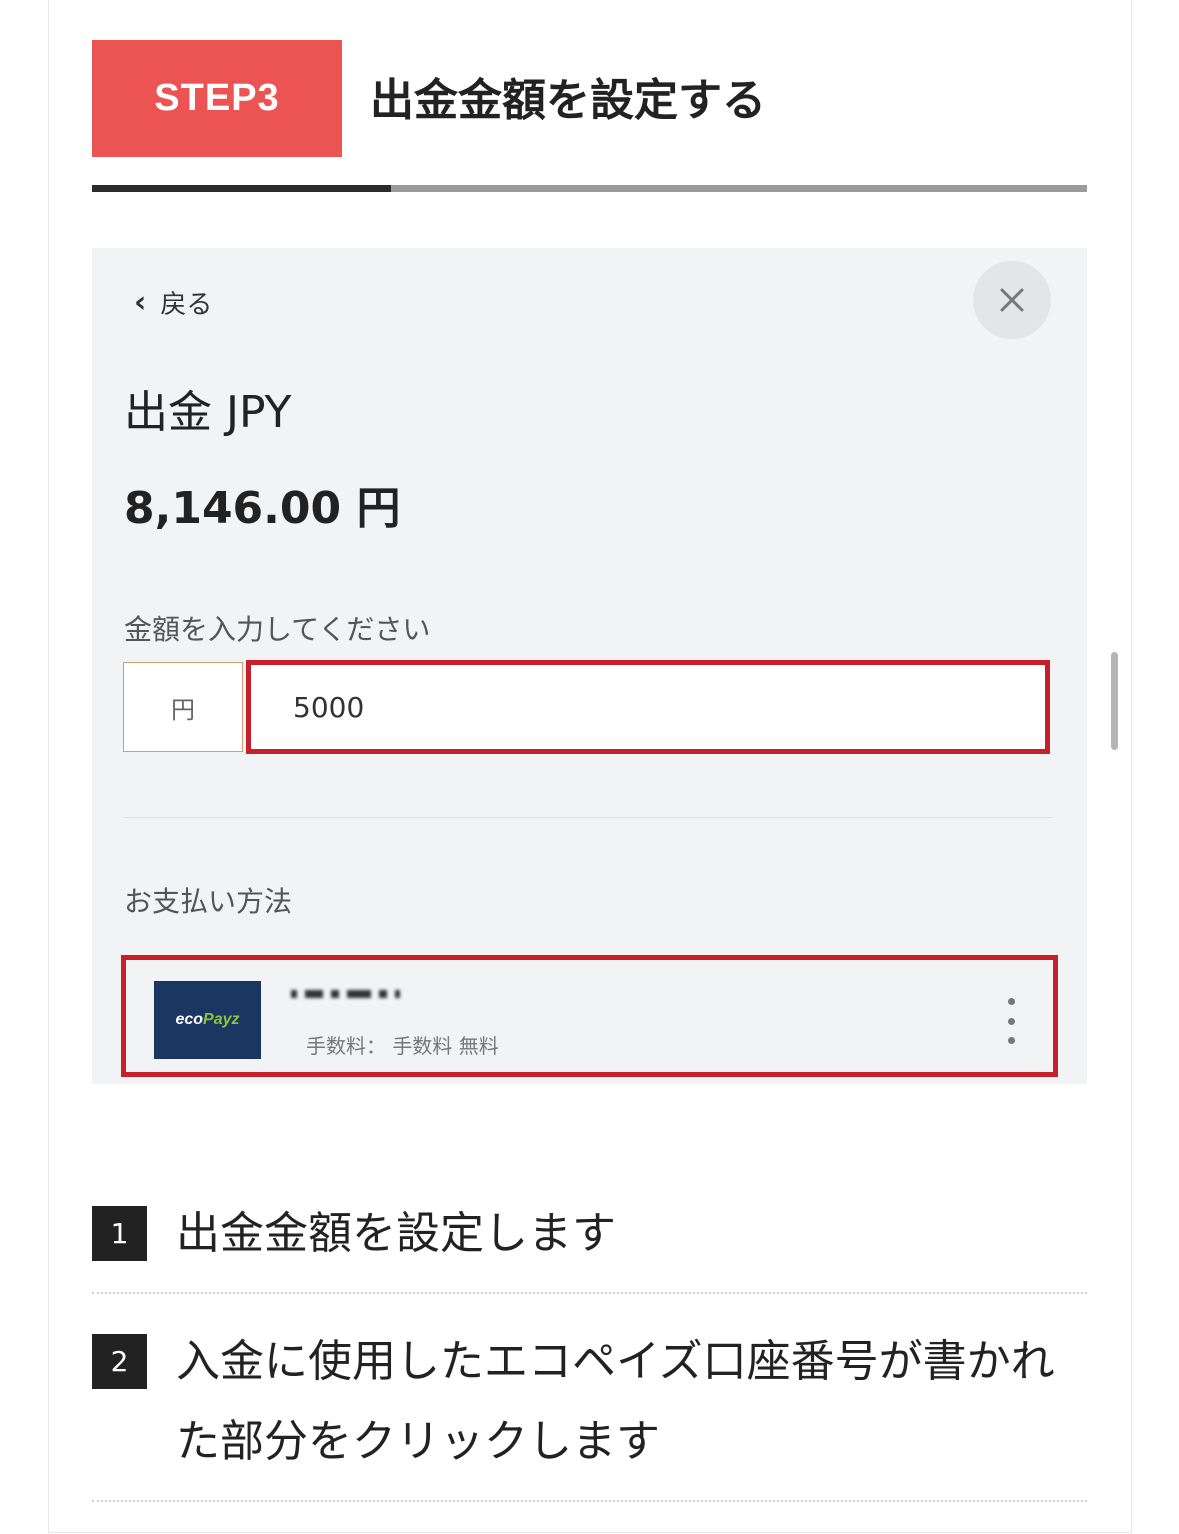 The height and width of the screenshot is (1534, 1179). Describe the element at coordinates (1114, 701) in the screenshot. I see `scrollbar` at that location.